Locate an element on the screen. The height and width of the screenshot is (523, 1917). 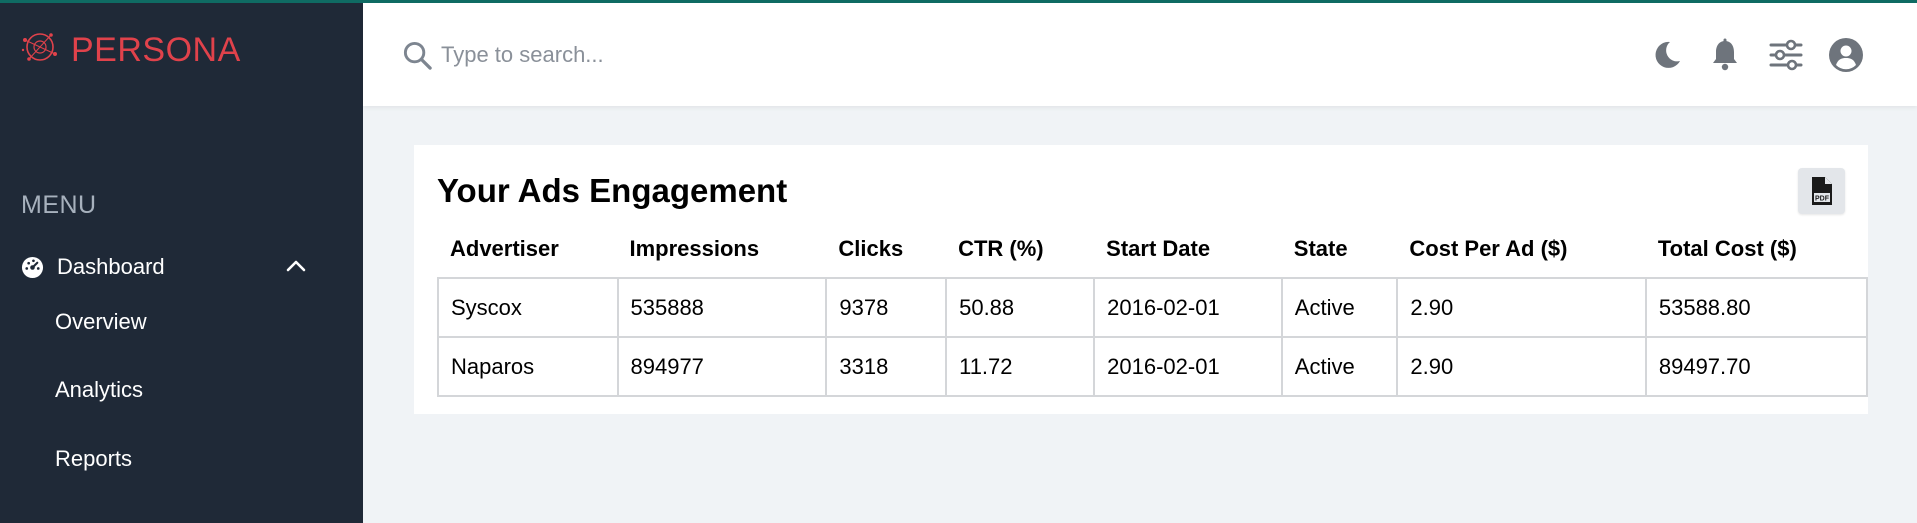
column-header-total-cost: Total Cost ($) is located at coordinates (1756, 249).